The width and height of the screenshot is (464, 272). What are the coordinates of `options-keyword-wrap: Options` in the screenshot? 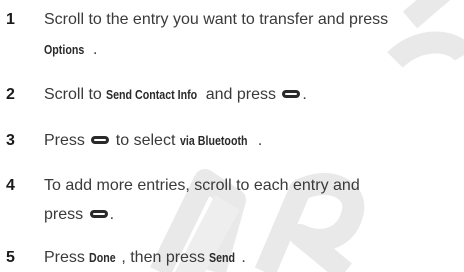 It's located at (68, 50).